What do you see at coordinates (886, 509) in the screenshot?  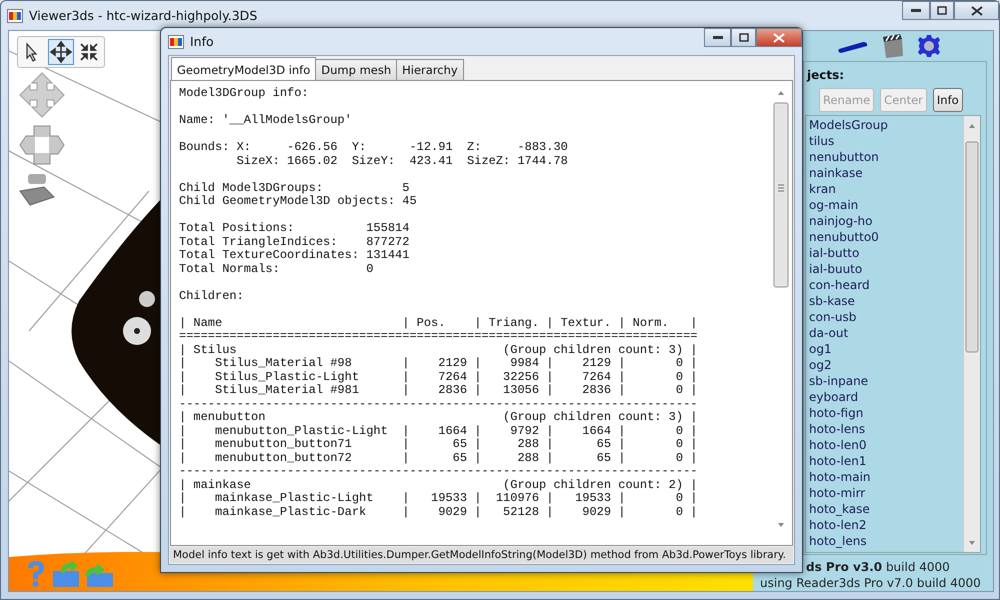 I see `object-list-item: hoto_kase` at bounding box center [886, 509].